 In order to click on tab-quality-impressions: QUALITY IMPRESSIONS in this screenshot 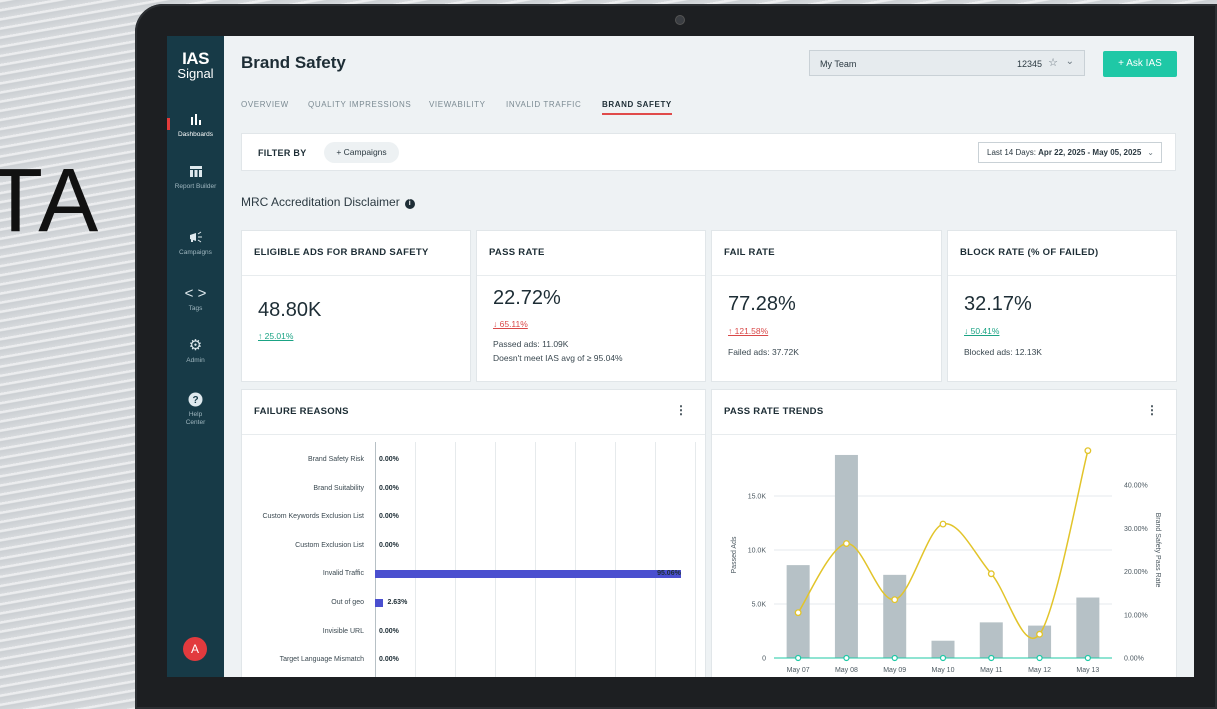, I will do `click(359, 104)`.